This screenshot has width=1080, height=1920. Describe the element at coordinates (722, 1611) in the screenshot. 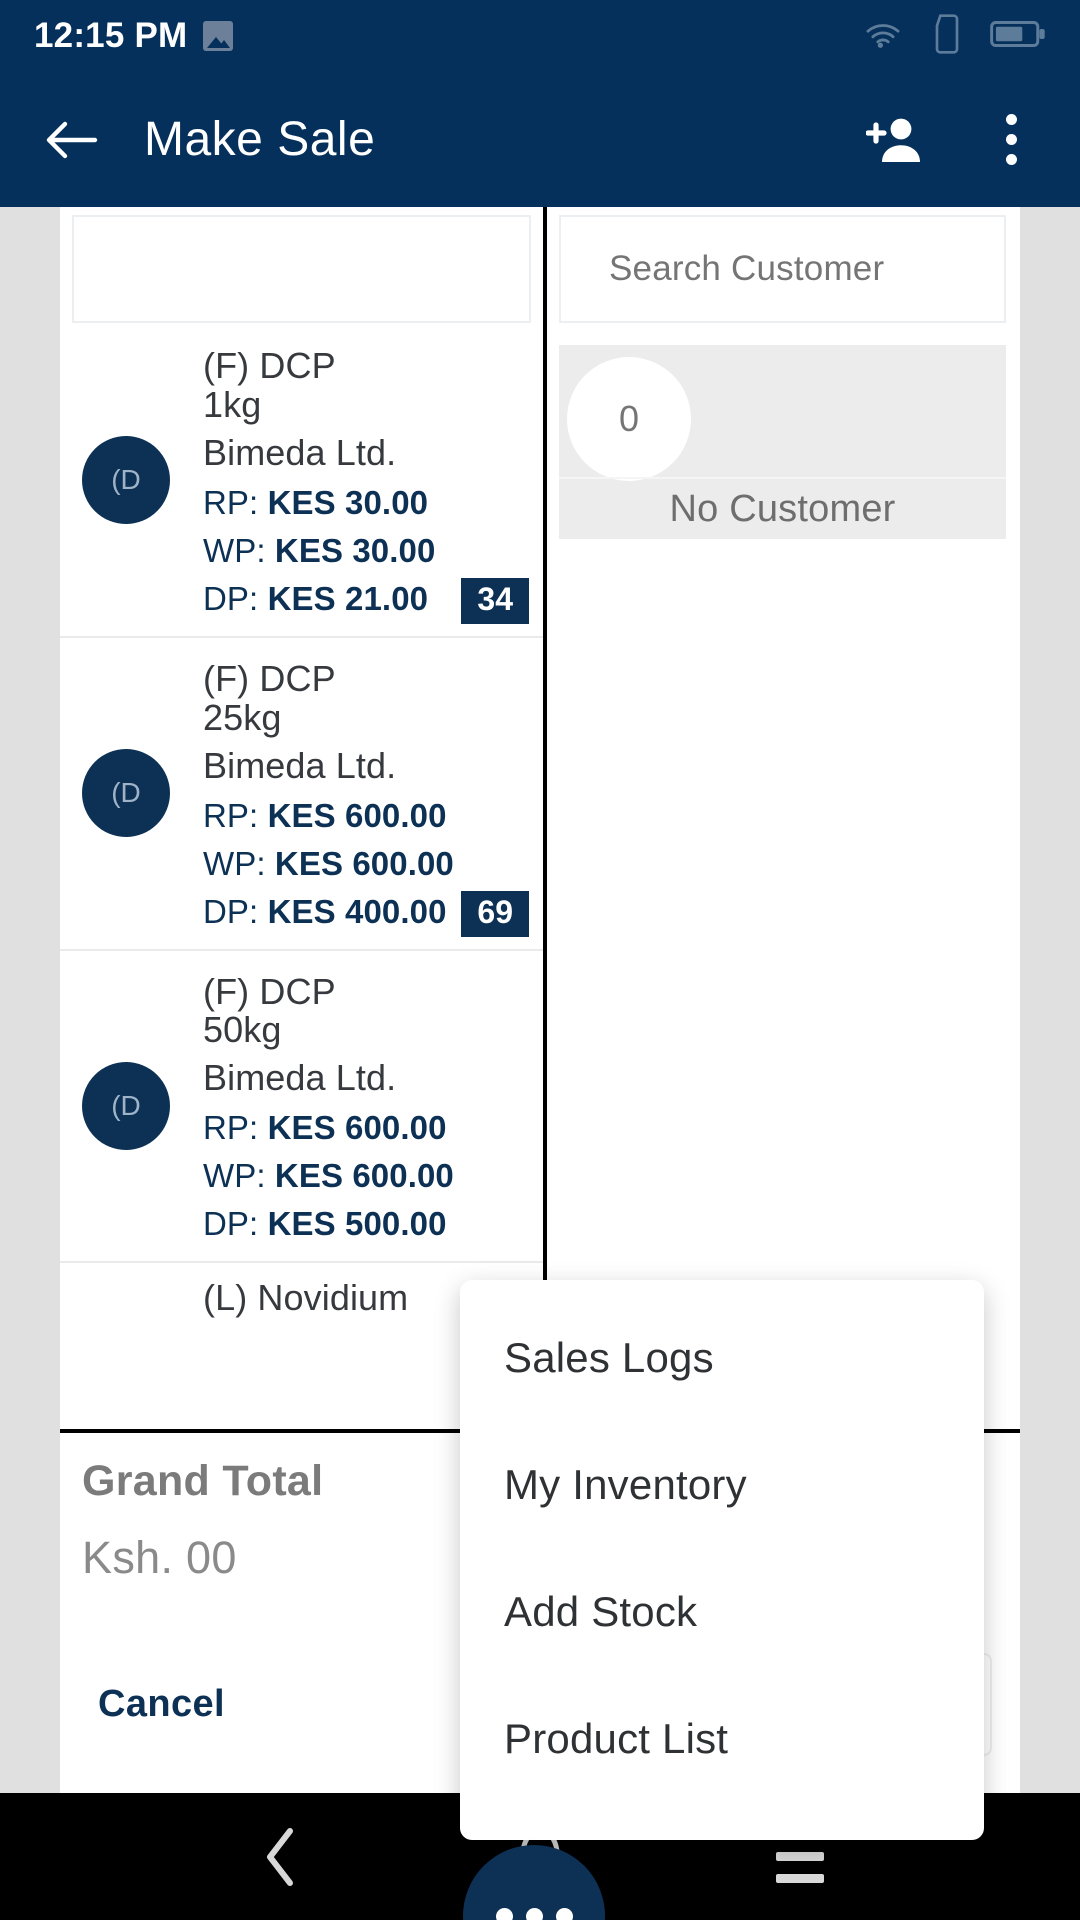

I see `menu-item-add-stock: Add Stock` at that location.